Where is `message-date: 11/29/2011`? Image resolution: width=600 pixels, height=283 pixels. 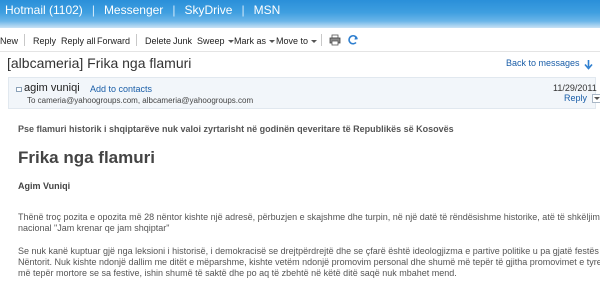 message-date: 11/29/2011 is located at coordinates (575, 88).